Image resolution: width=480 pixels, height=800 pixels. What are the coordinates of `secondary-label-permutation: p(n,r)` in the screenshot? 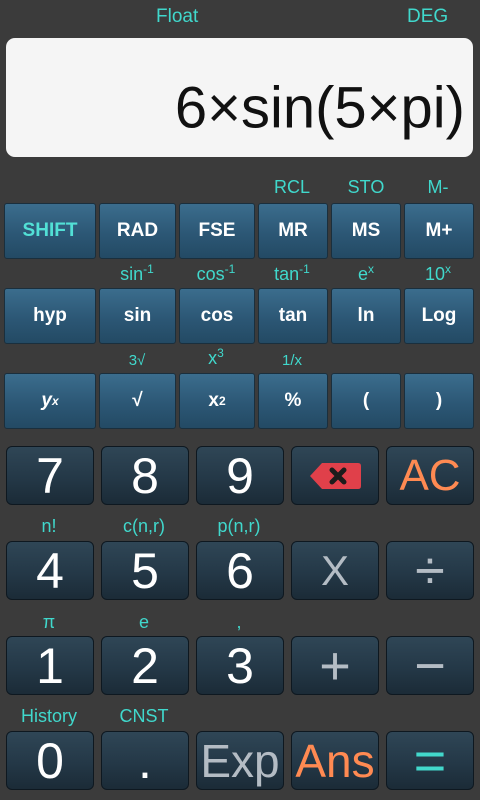 It's located at (239, 526).